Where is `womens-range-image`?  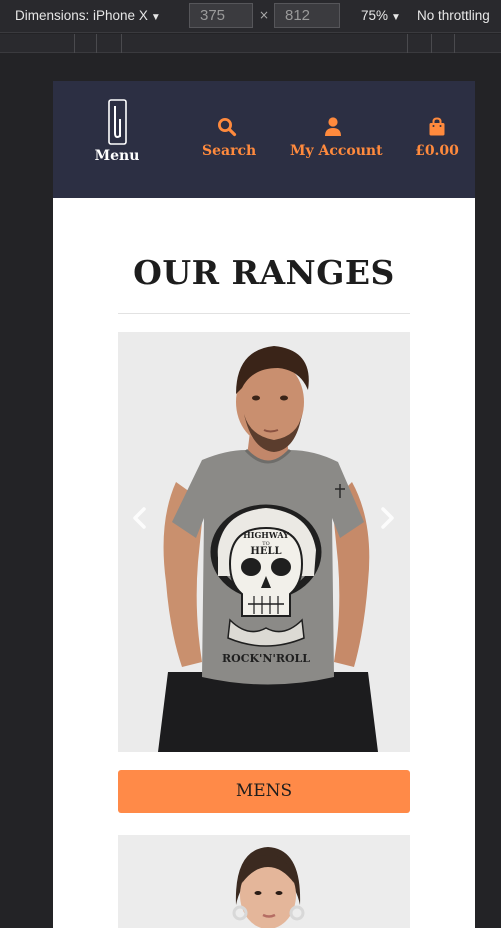
womens-range-image is located at coordinates (264, 881).